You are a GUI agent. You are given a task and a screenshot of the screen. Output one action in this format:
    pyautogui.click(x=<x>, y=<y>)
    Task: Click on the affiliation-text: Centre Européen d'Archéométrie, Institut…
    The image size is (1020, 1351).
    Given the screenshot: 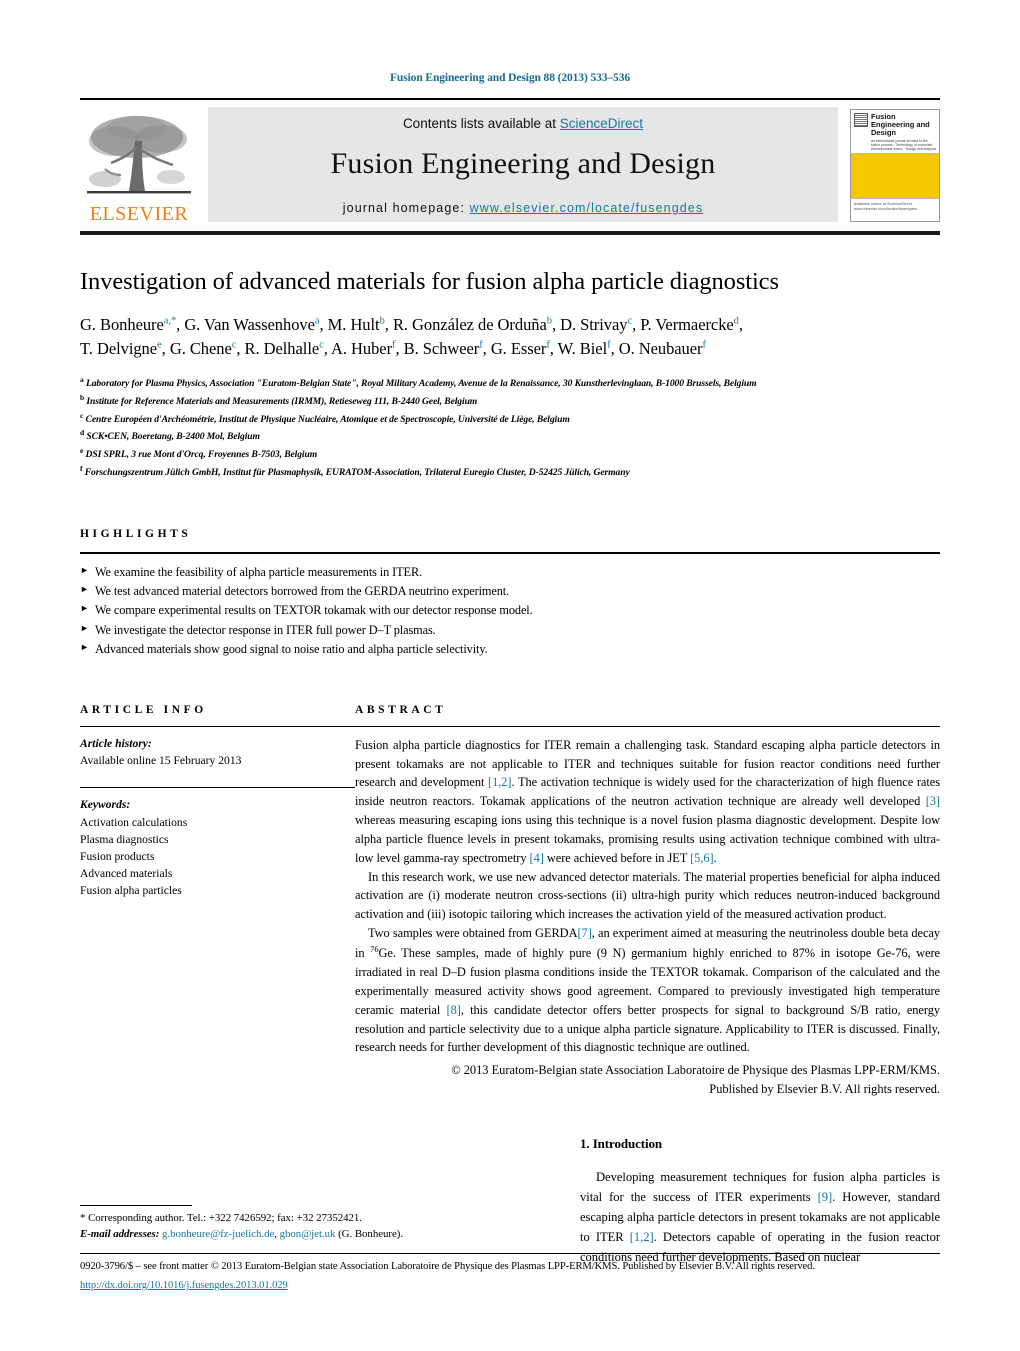 What is the action you would take?
    pyautogui.click(x=327, y=419)
    